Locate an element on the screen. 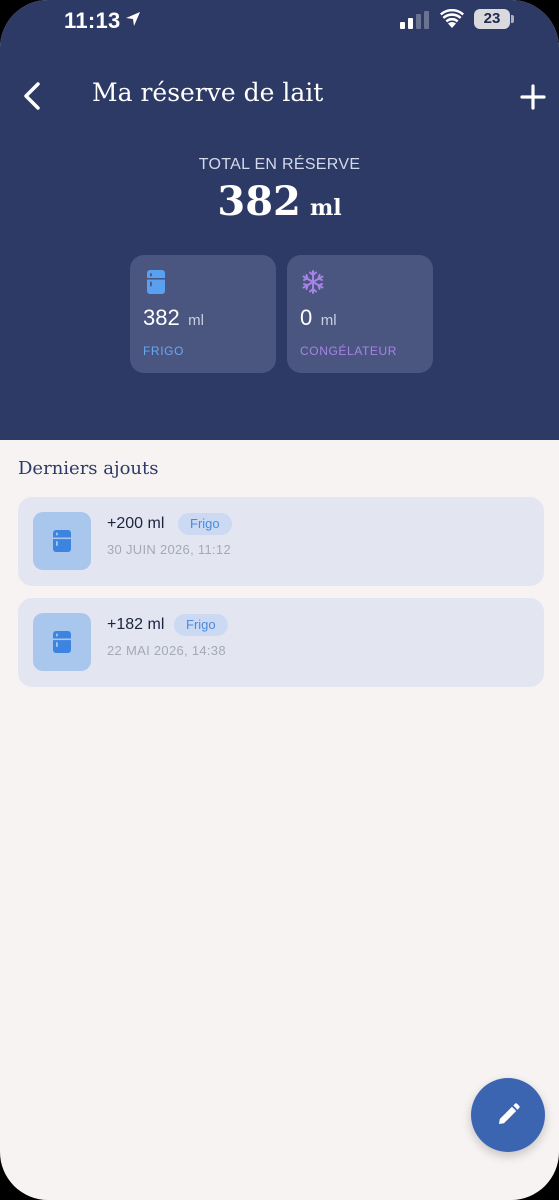 The height and width of the screenshot is (1200, 559). congelateur-amount: 0 ml is located at coordinates (318, 318).